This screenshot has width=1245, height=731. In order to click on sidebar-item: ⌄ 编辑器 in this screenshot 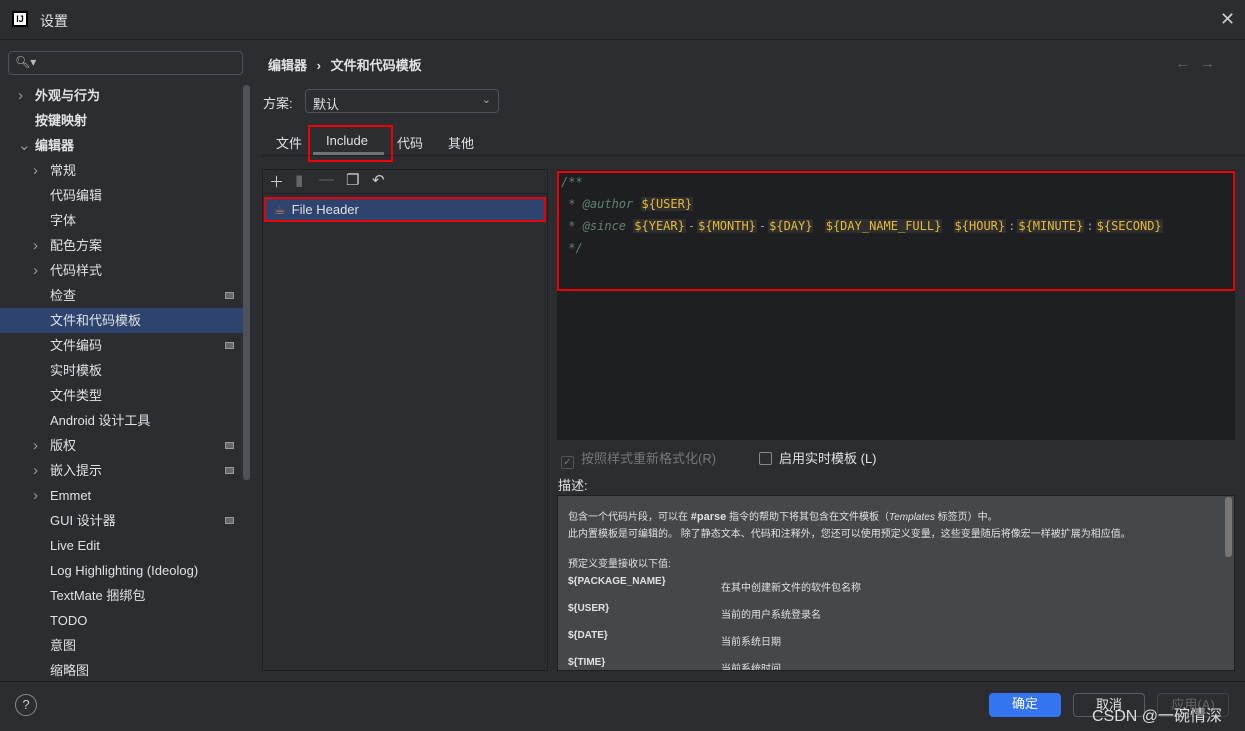, I will do `click(125, 145)`.